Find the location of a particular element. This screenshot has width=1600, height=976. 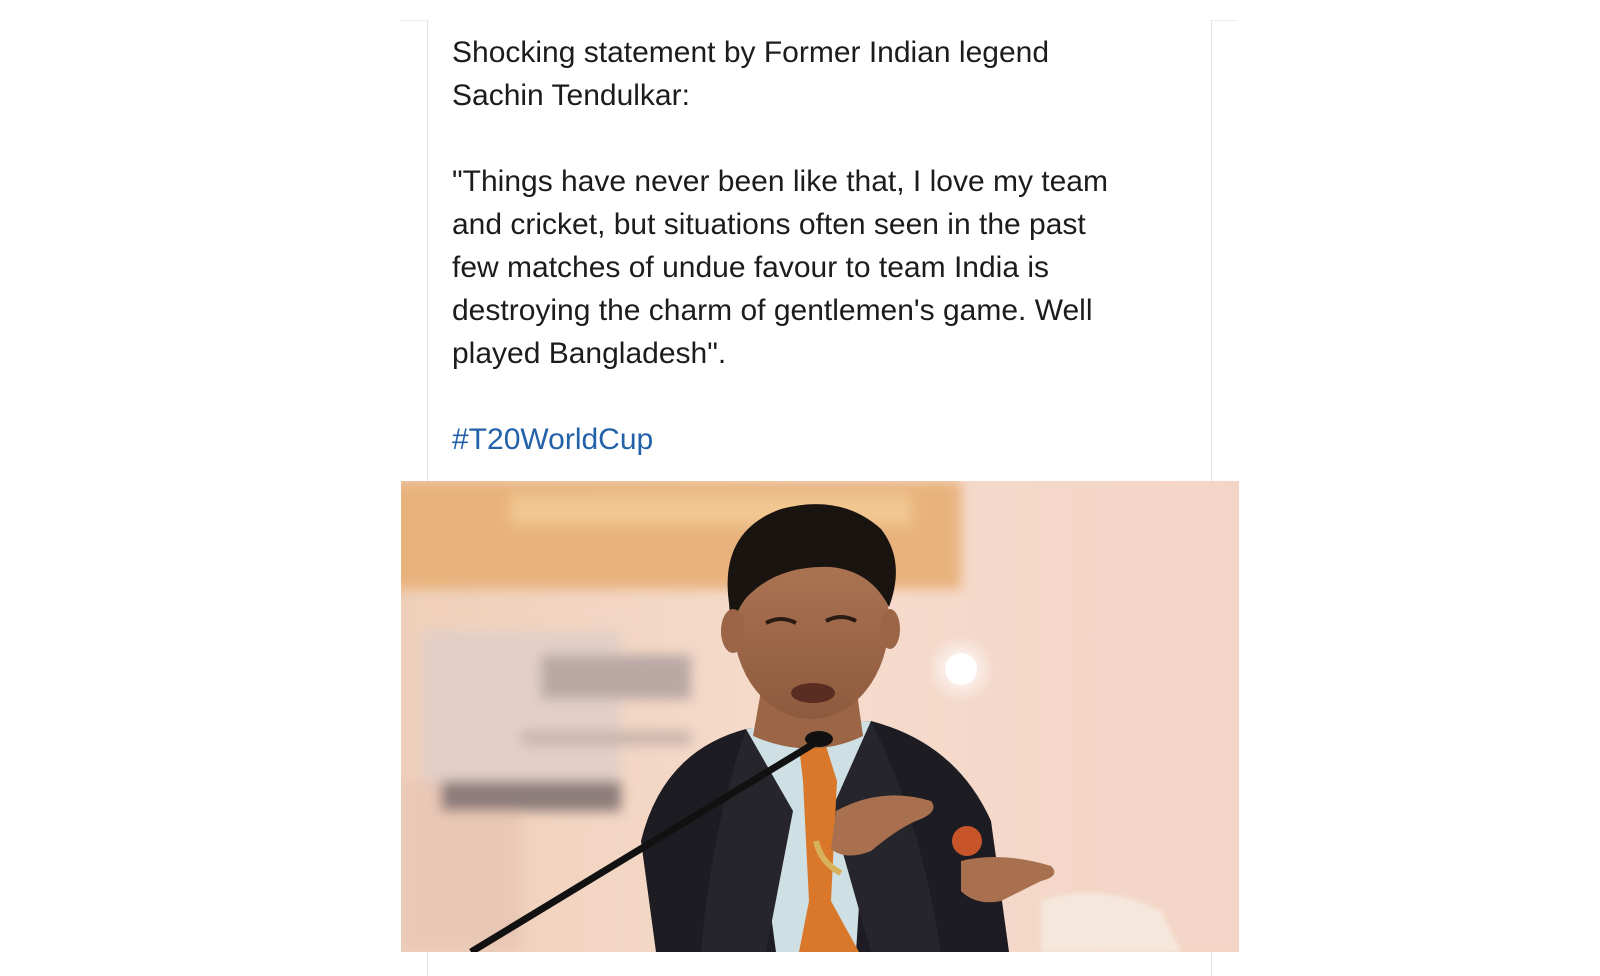

hashtag-link: #T20WorldCup is located at coordinates (552, 439).